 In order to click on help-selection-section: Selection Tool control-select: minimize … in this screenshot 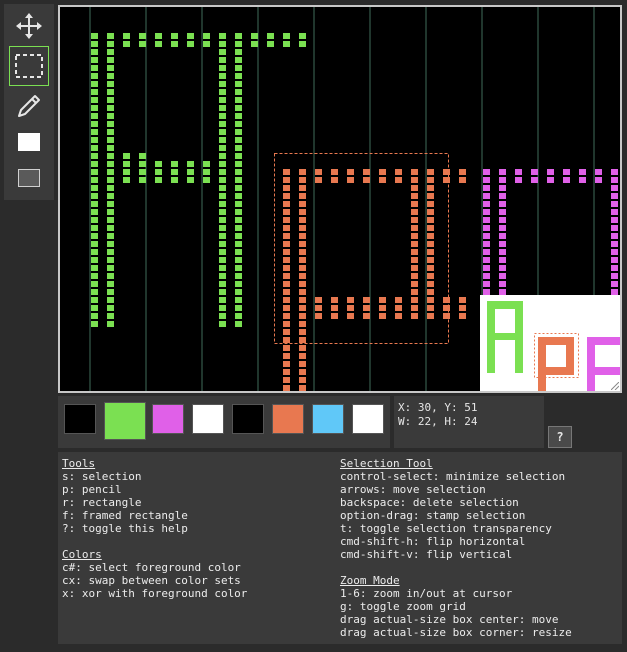, I will do `click(479, 509)`.